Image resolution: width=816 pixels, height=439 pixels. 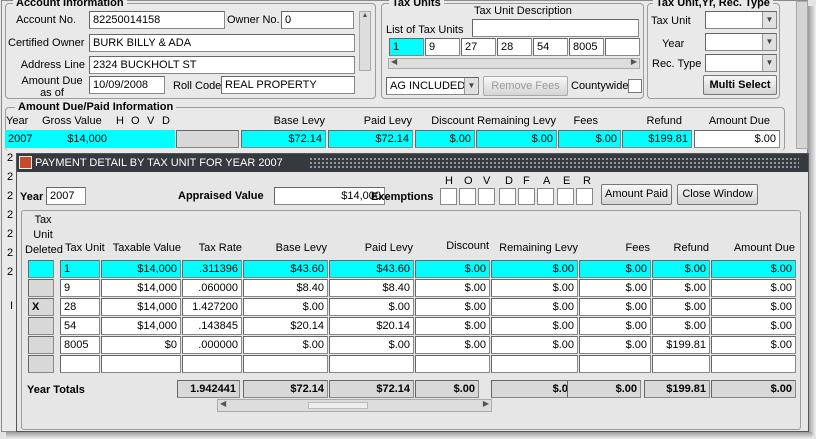 I want to click on v-cell, so click(x=151, y=139).